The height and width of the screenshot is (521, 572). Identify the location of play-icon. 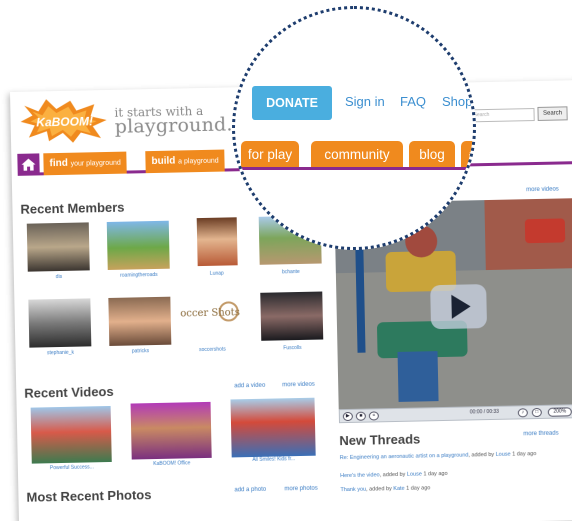
(461, 306).